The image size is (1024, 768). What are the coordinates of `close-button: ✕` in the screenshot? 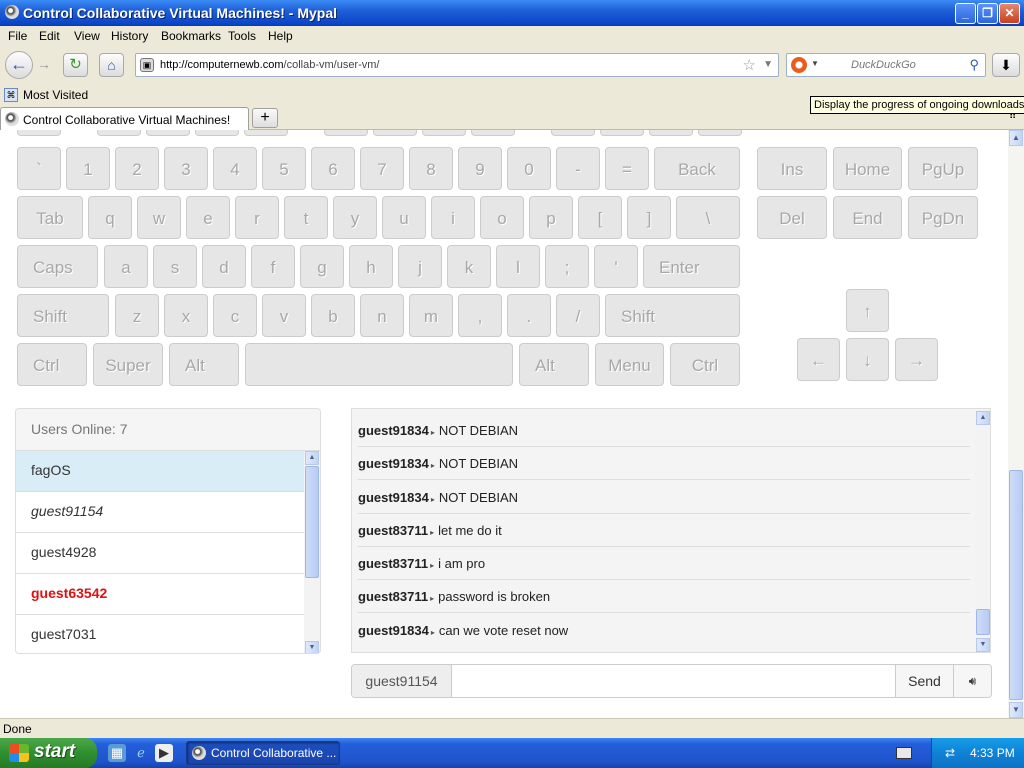 It's located at (1009, 13).